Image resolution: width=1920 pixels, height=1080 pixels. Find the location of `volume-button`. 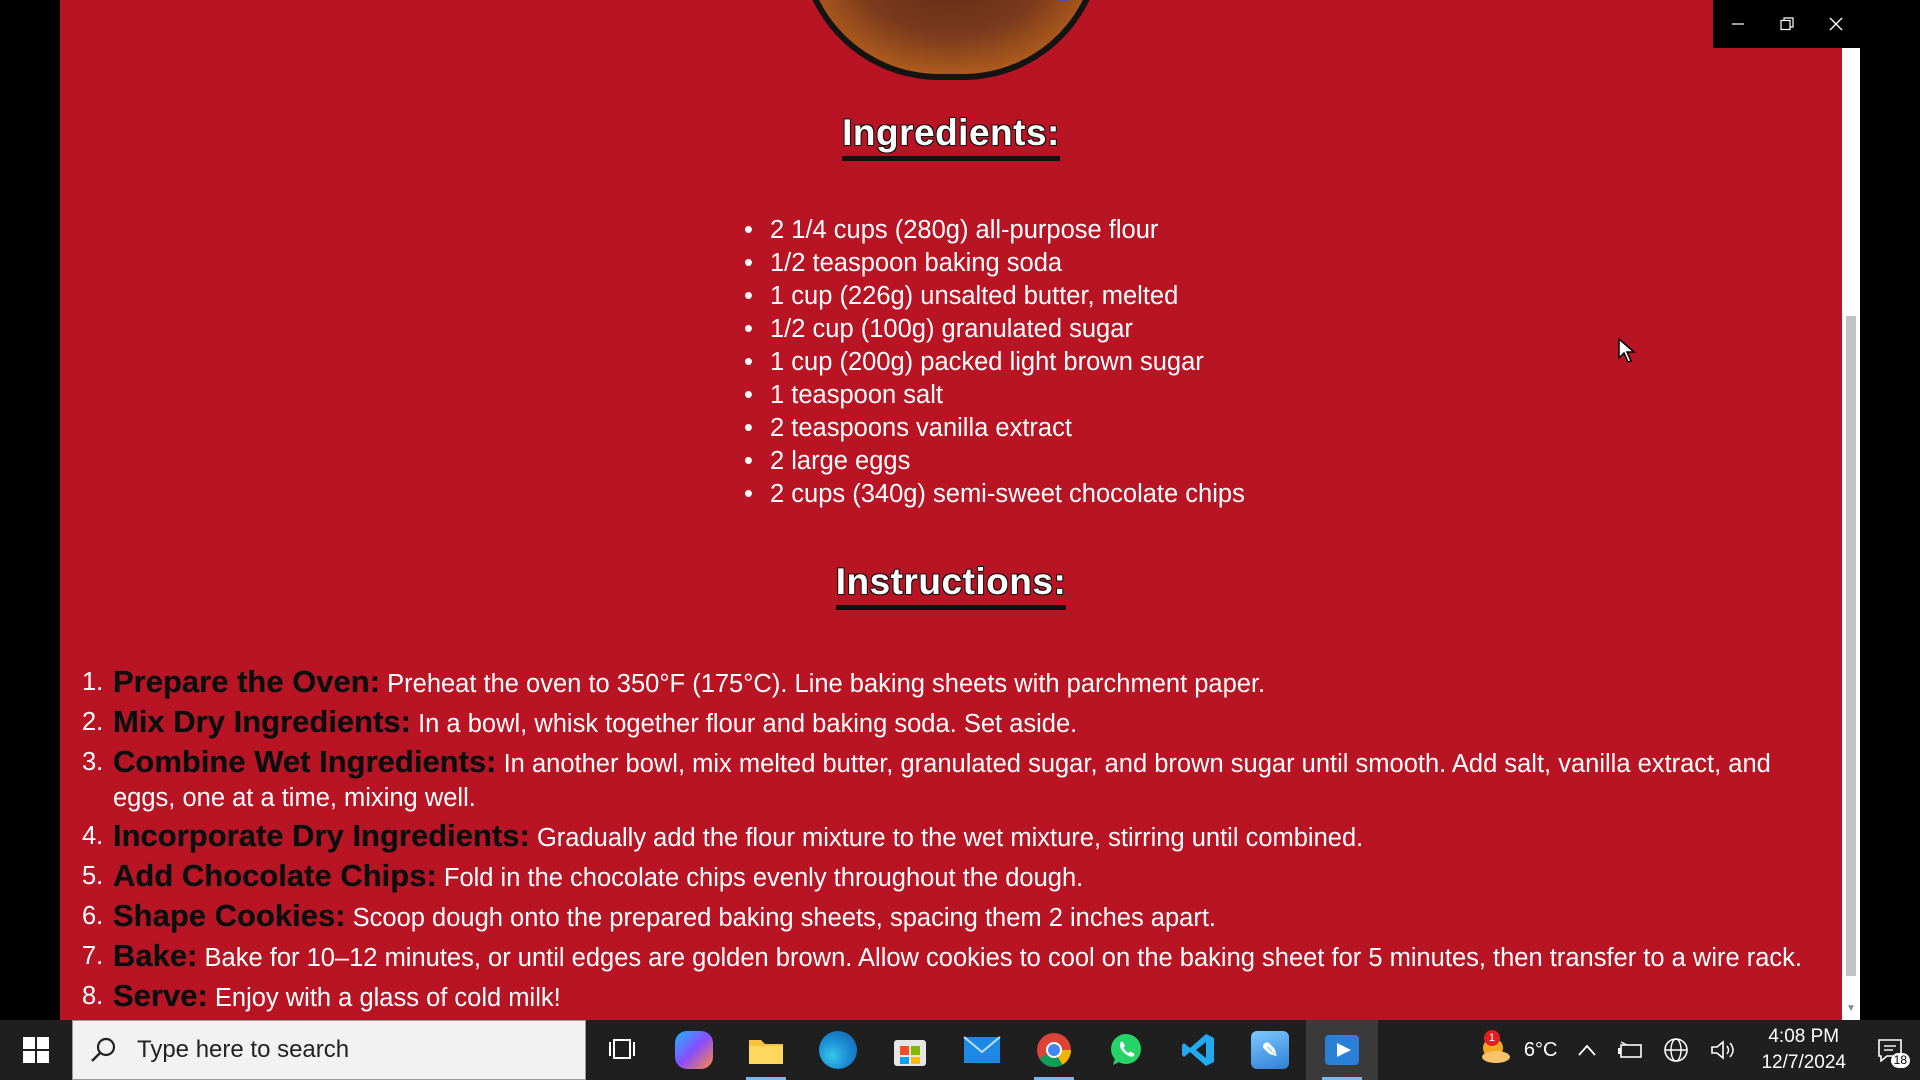

volume-button is located at coordinates (1723, 1050).